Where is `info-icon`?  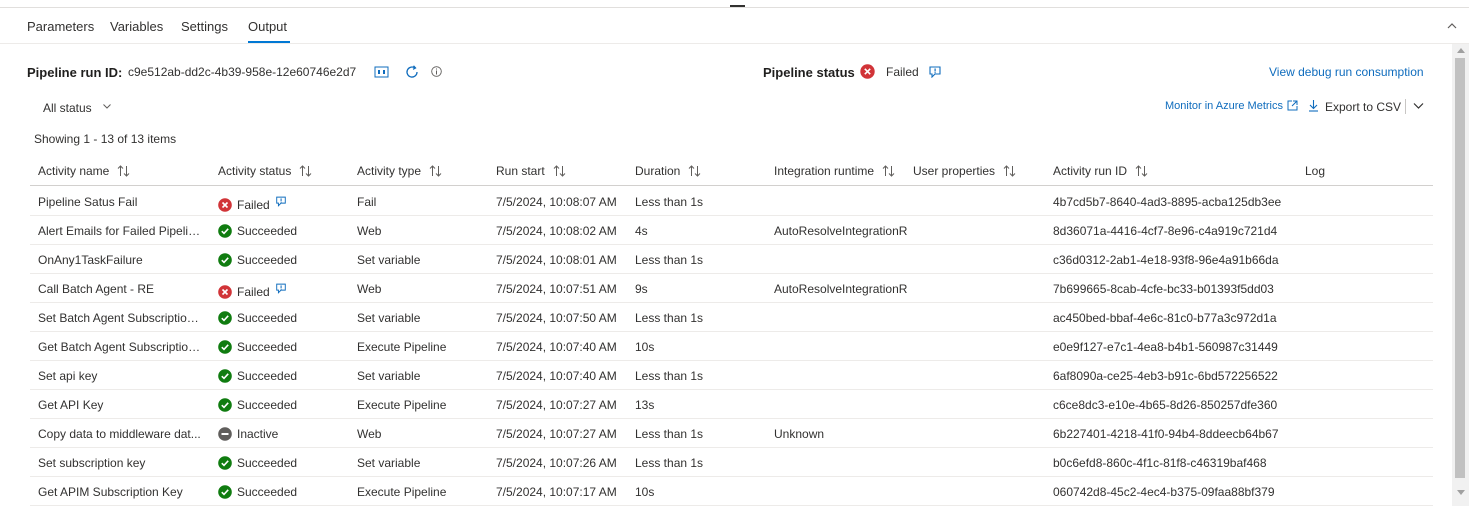
info-icon is located at coordinates (436, 71).